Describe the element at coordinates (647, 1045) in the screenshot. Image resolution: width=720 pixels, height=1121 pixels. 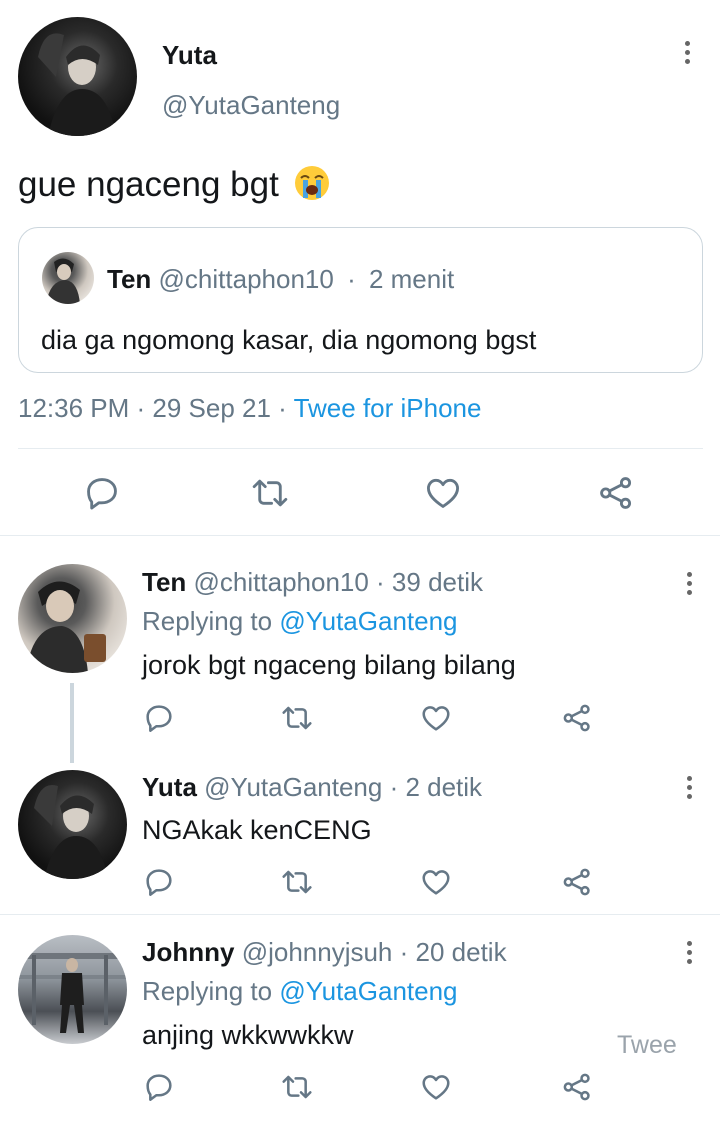
I see `overlay-label: Twee` at that location.